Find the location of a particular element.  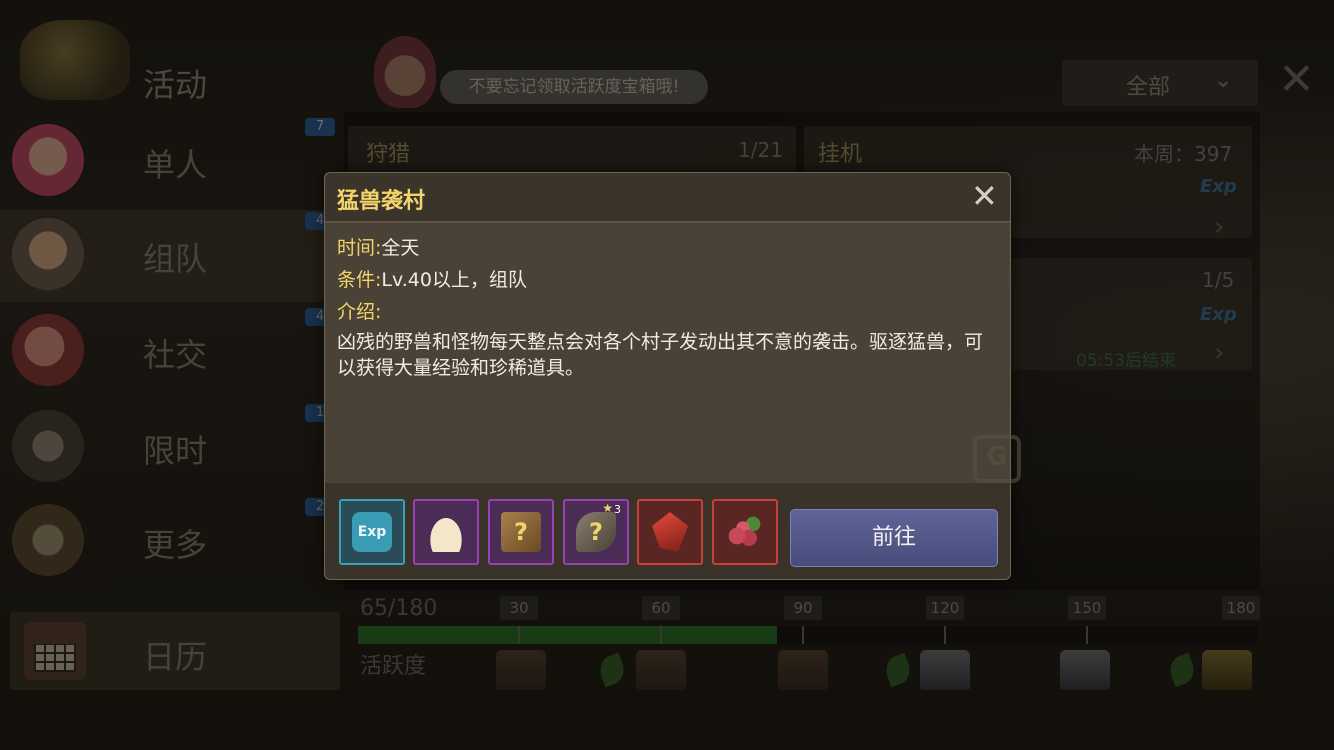

reward-exp: Exp is located at coordinates (372, 532).